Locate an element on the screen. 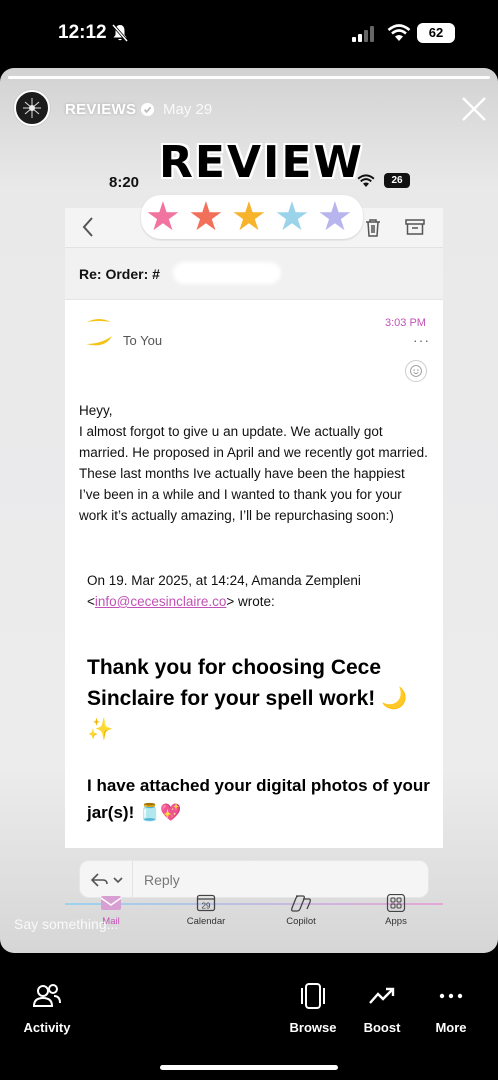 The width and height of the screenshot is (498, 1080). close-icon is located at coordinates (474, 109).